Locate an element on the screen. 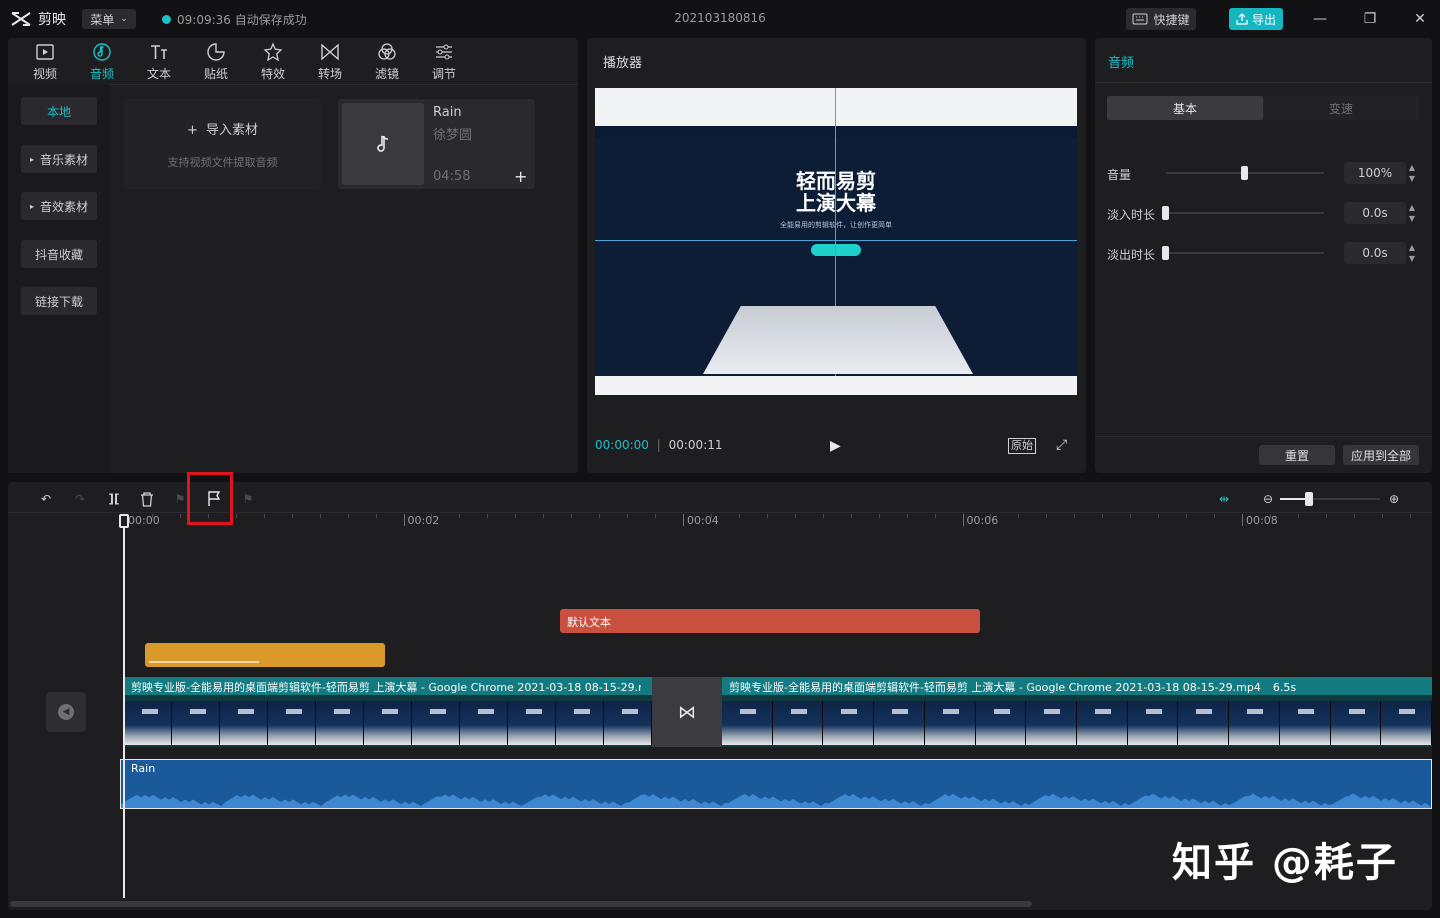 The image size is (1440, 918). tab-basic: 基本 is located at coordinates (1185, 108).